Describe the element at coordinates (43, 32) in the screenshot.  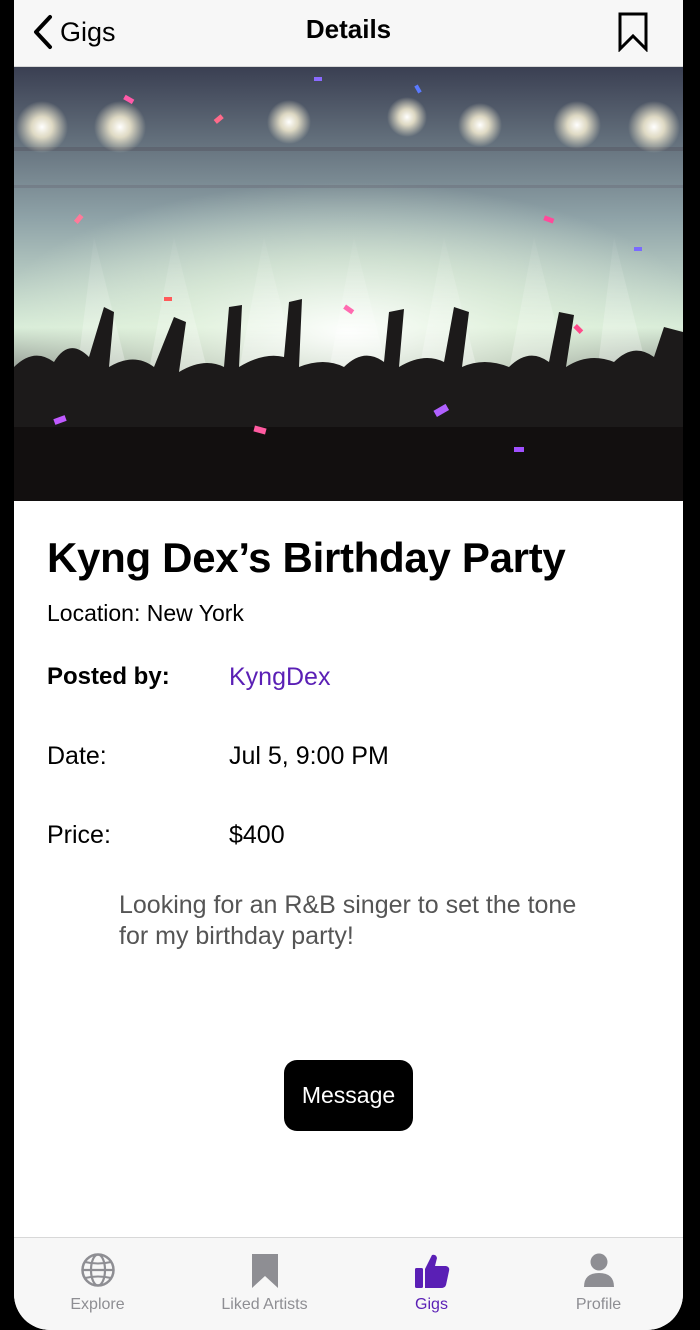
I see `chevron-left-icon` at that location.